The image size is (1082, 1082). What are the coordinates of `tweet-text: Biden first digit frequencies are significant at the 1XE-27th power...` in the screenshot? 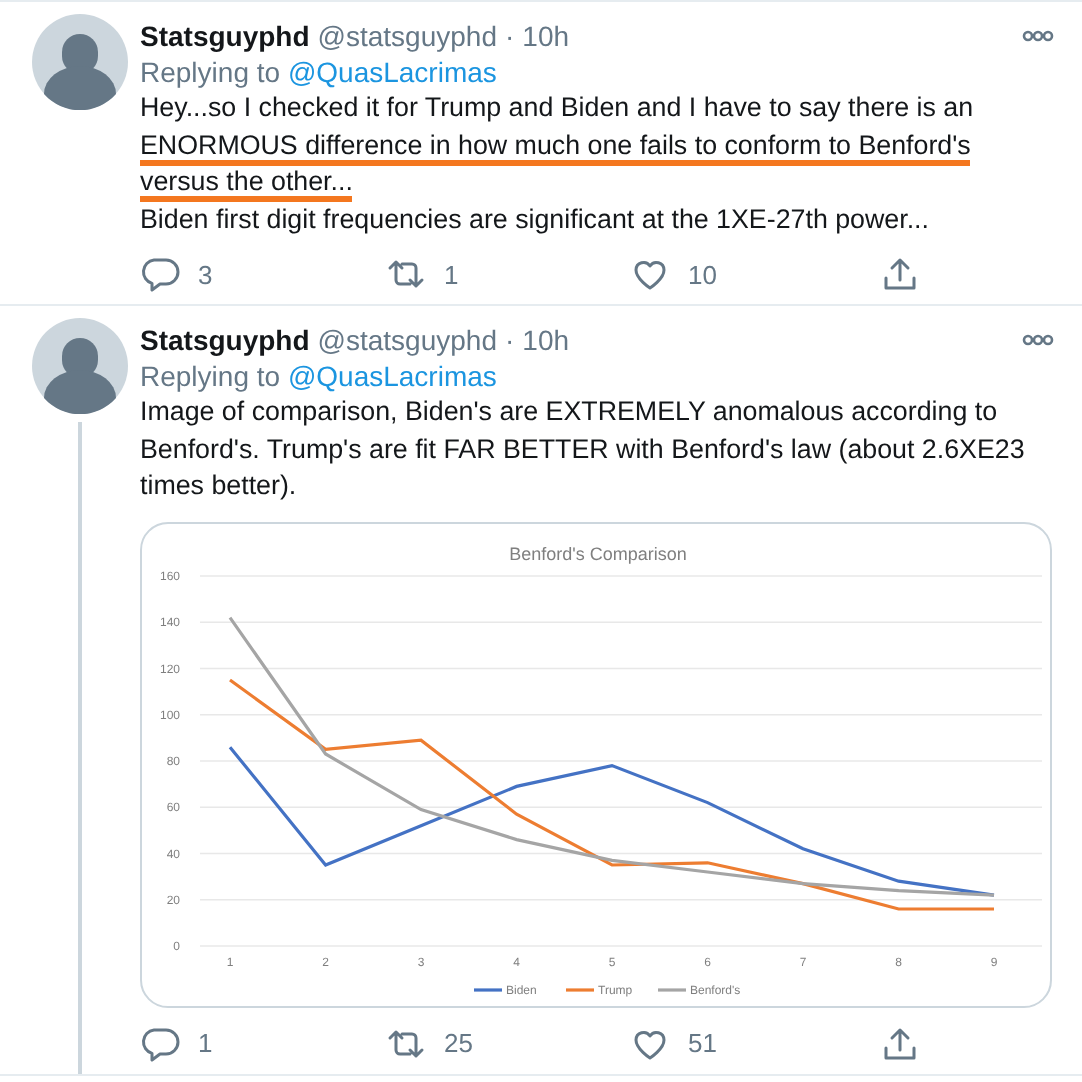 It's located at (536, 219).